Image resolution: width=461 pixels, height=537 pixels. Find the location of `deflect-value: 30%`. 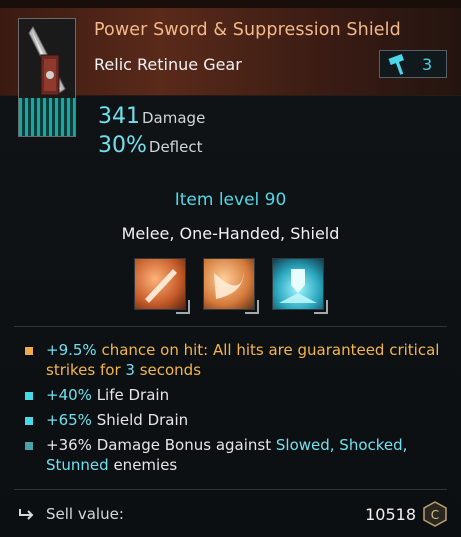

deflect-value: 30% is located at coordinates (122, 145).